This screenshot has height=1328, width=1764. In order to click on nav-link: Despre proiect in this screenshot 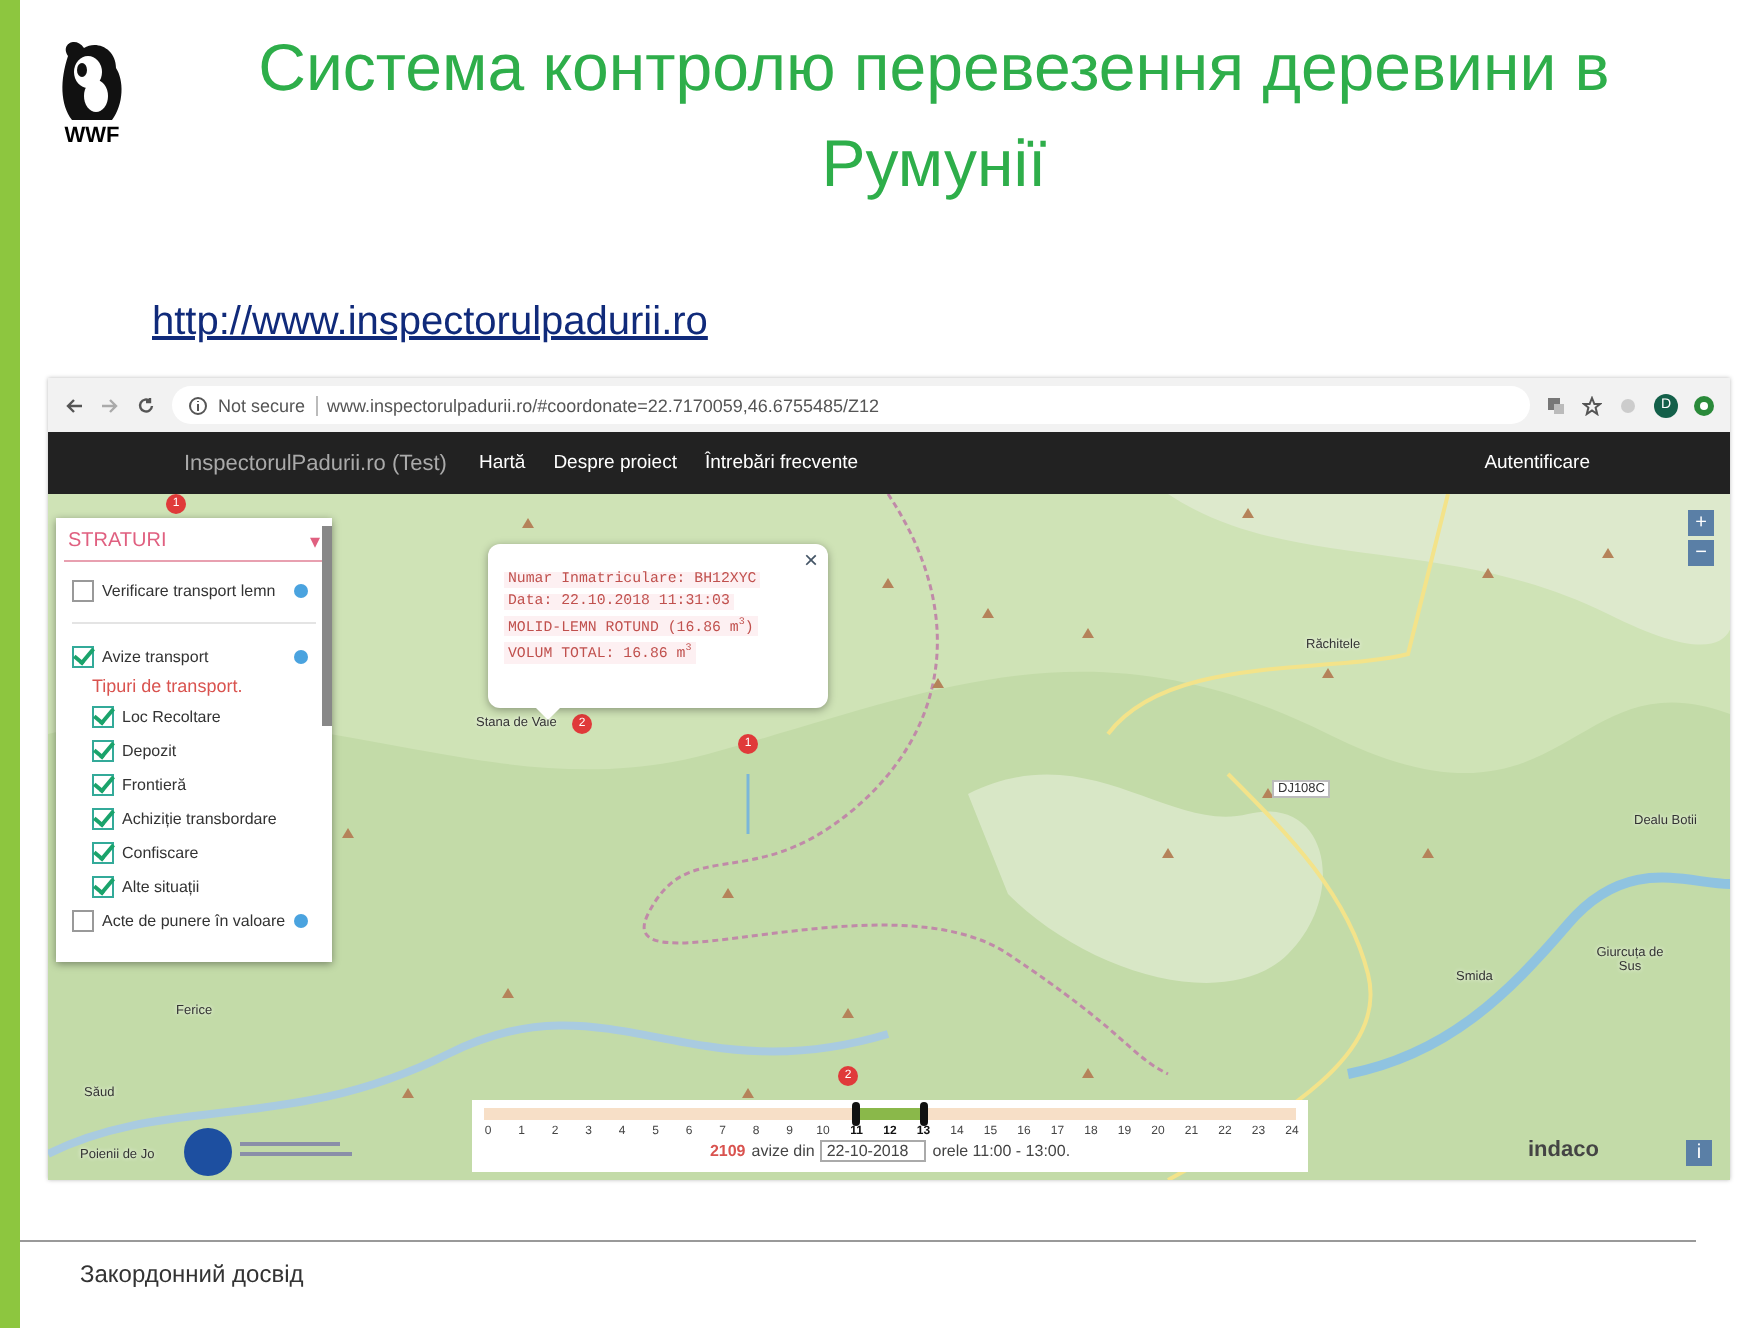, I will do `click(615, 463)`.